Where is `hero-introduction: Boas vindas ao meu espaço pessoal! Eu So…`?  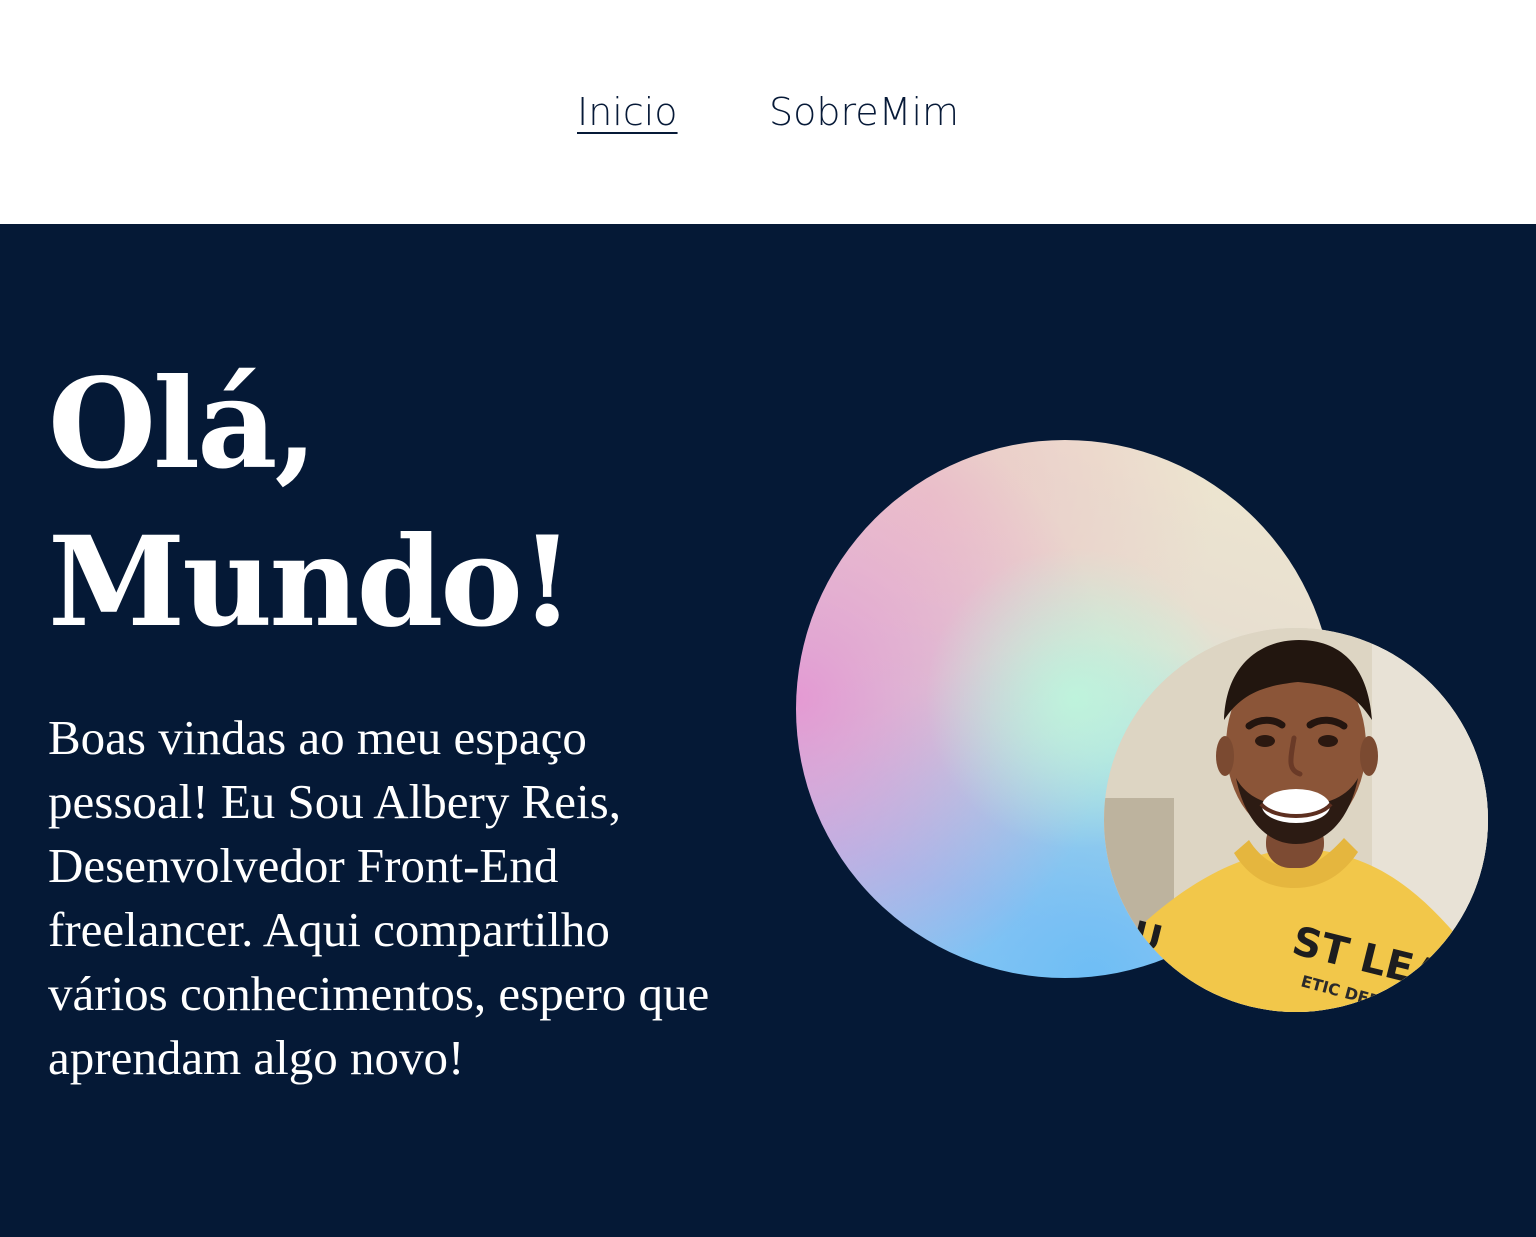
hero-introduction: Boas vindas ao meu espaço pessoal! Eu So… is located at coordinates (379, 897).